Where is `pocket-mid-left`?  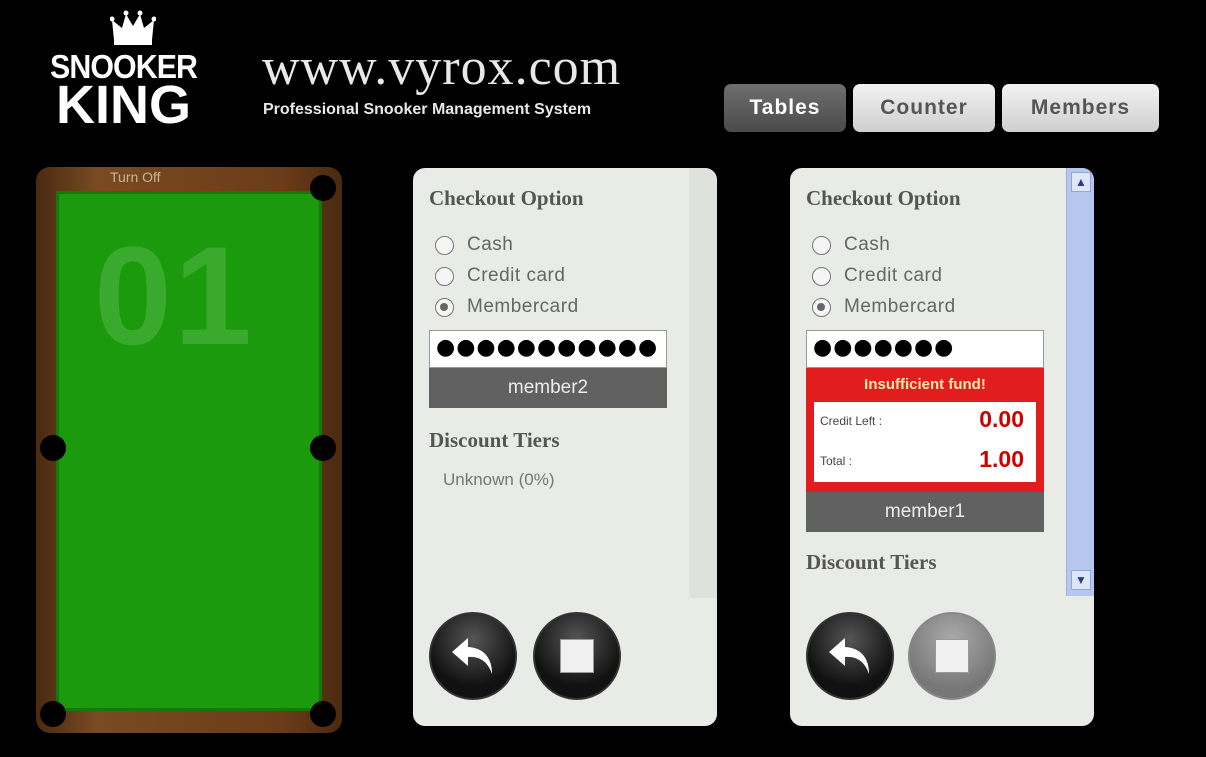
pocket-mid-left is located at coordinates (53, 448).